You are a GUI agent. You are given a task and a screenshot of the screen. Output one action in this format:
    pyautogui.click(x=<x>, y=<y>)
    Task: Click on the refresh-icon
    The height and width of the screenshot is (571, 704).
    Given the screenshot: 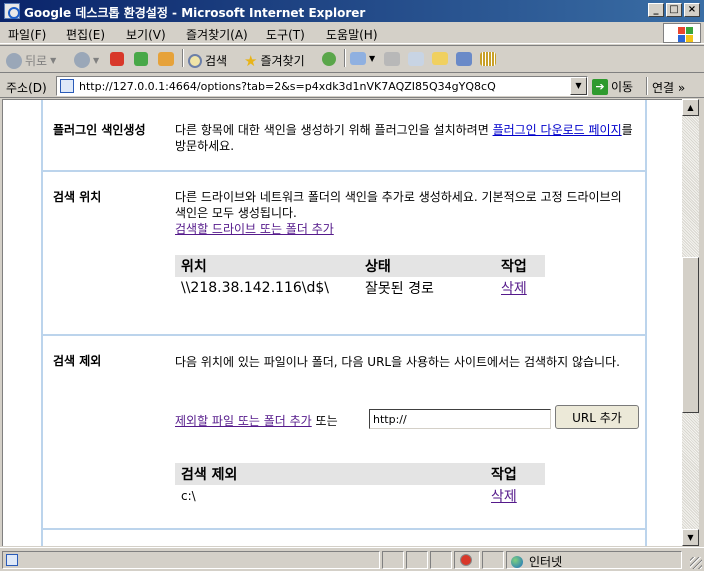 What is the action you would take?
    pyautogui.click(x=141, y=59)
    